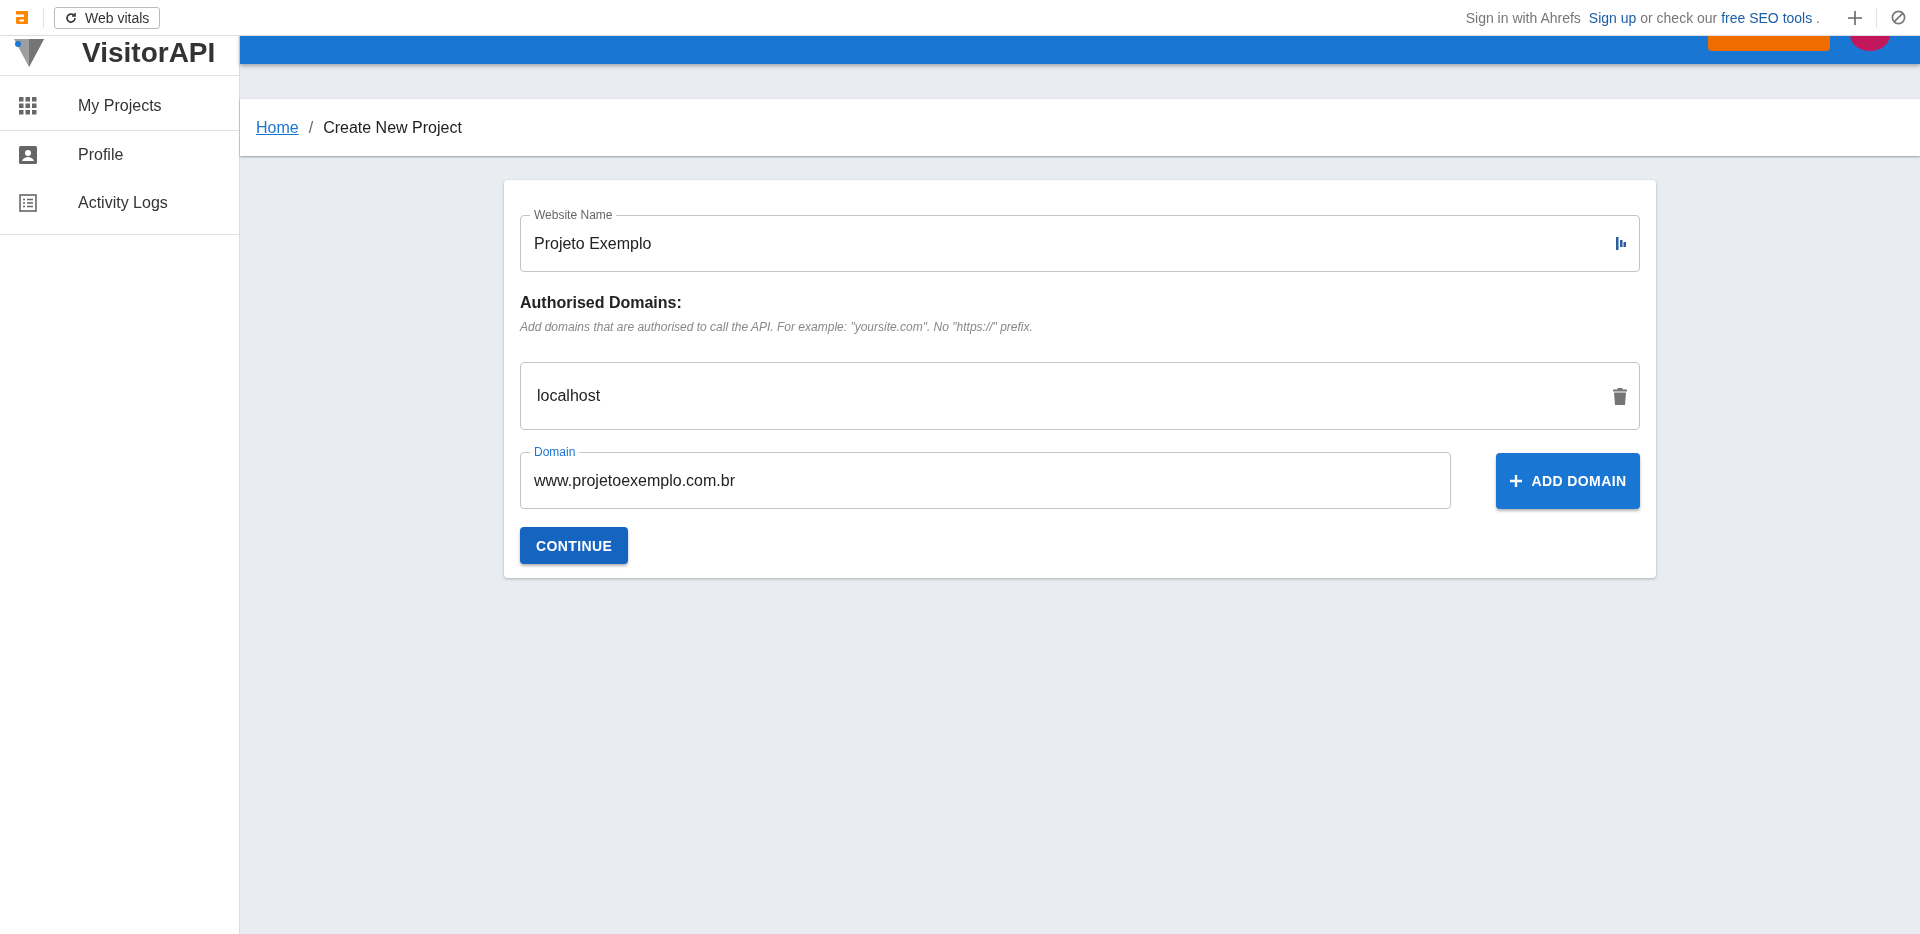 The image size is (1920, 934). What do you see at coordinates (1621, 243) in the screenshot?
I see `extension-icon` at bounding box center [1621, 243].